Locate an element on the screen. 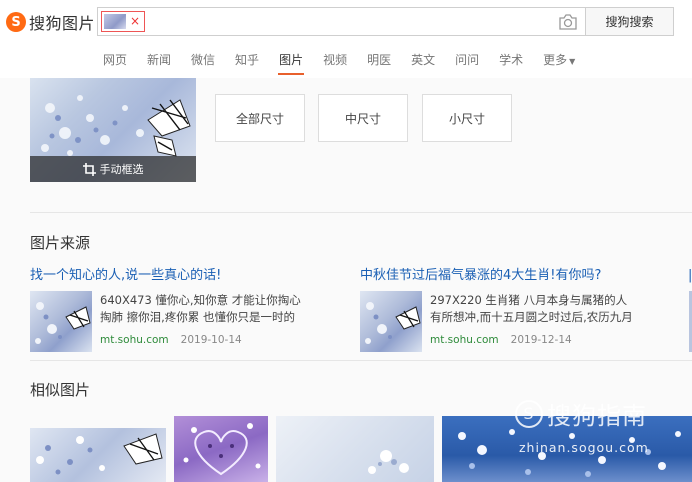  source-description-line: 掏肺 擦你泪,疼你累 也懂你只是一时的 is located at coordinates (197, 317).